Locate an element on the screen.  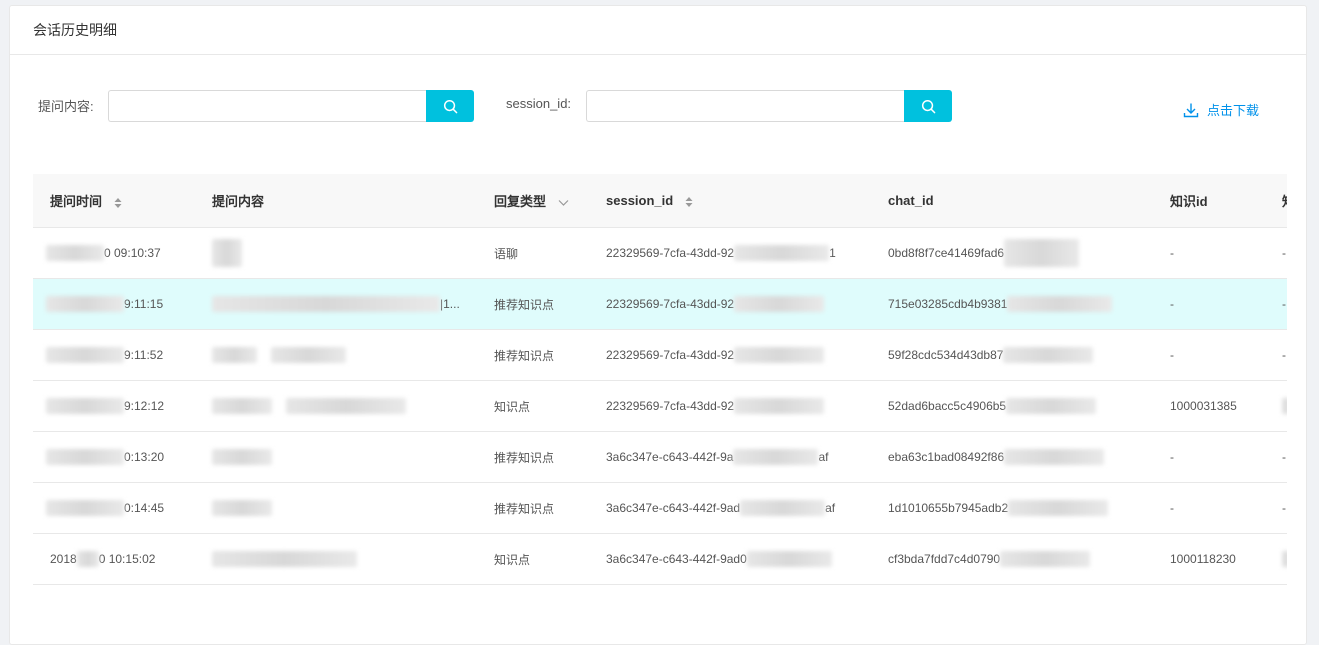
cell-chat: 1d1010655b7945adb2 is located at coordinates (1012, 508).